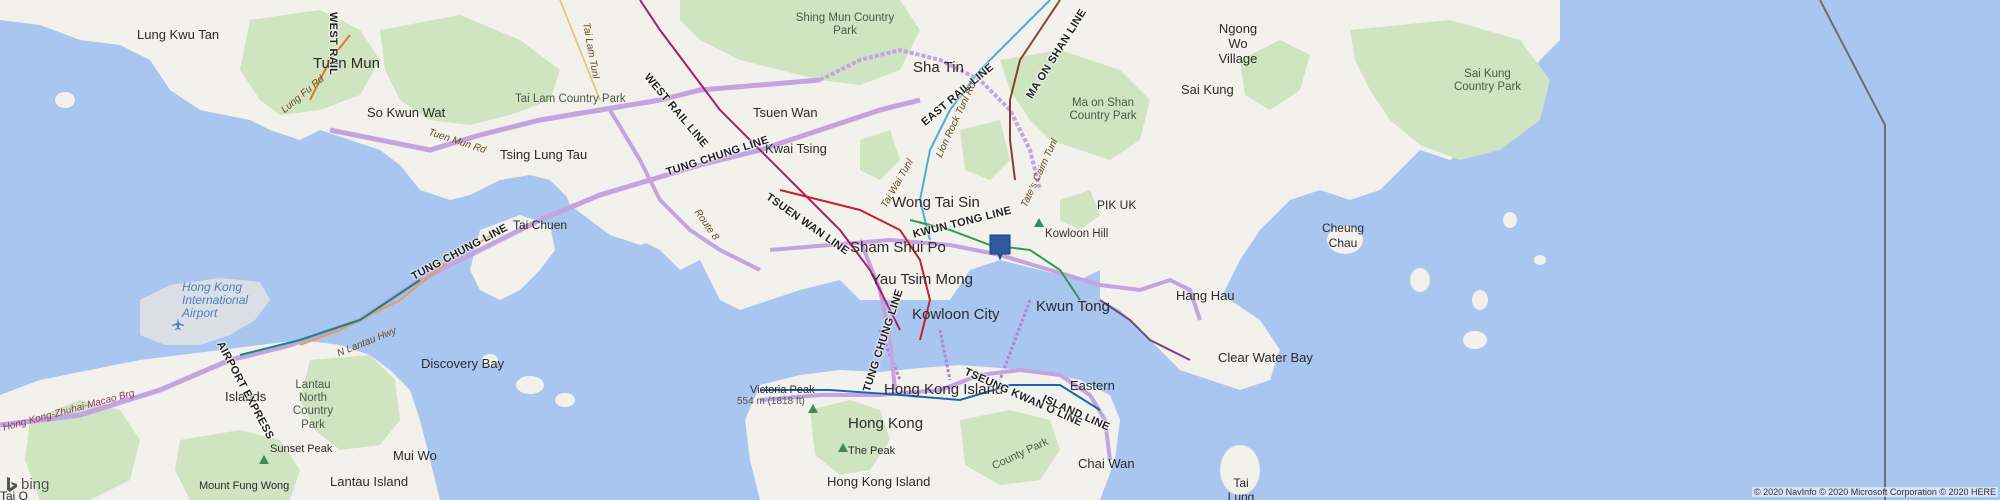  What do you see at coordinates (898, 247) in the screenshot?
I see `label-sham-shui-po: Sham Shui Po` at bounding box center [898, 247].